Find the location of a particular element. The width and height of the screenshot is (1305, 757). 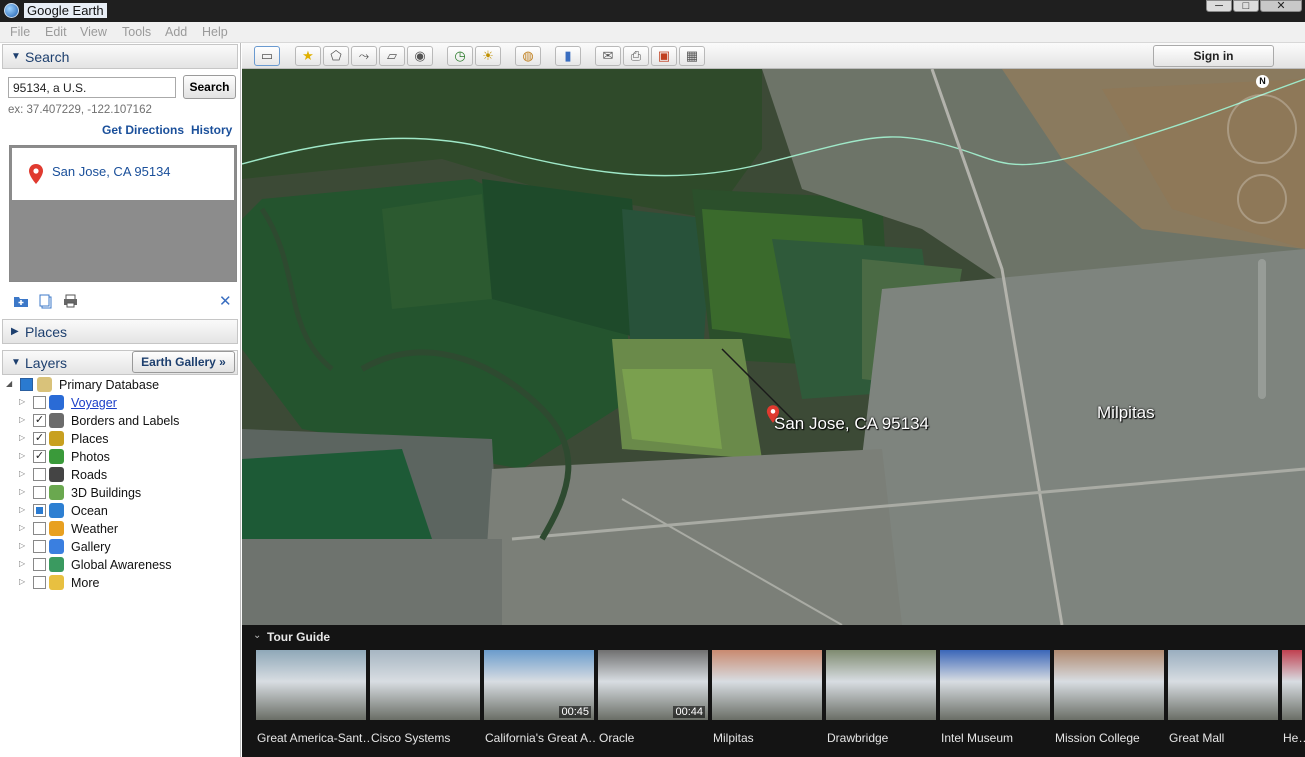

copy-icon is located at coordinates (46, 303).